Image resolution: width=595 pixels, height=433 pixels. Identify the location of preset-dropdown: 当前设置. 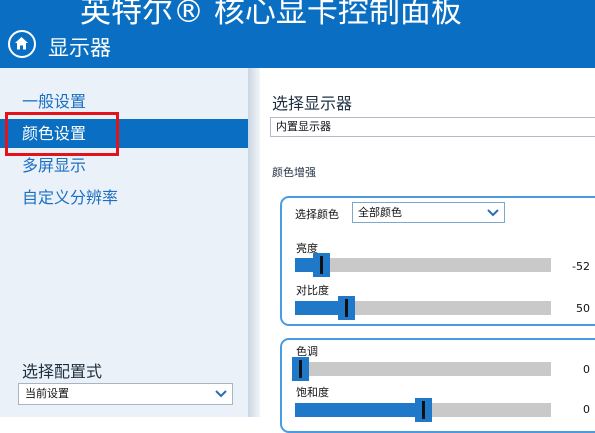
(125, 394).